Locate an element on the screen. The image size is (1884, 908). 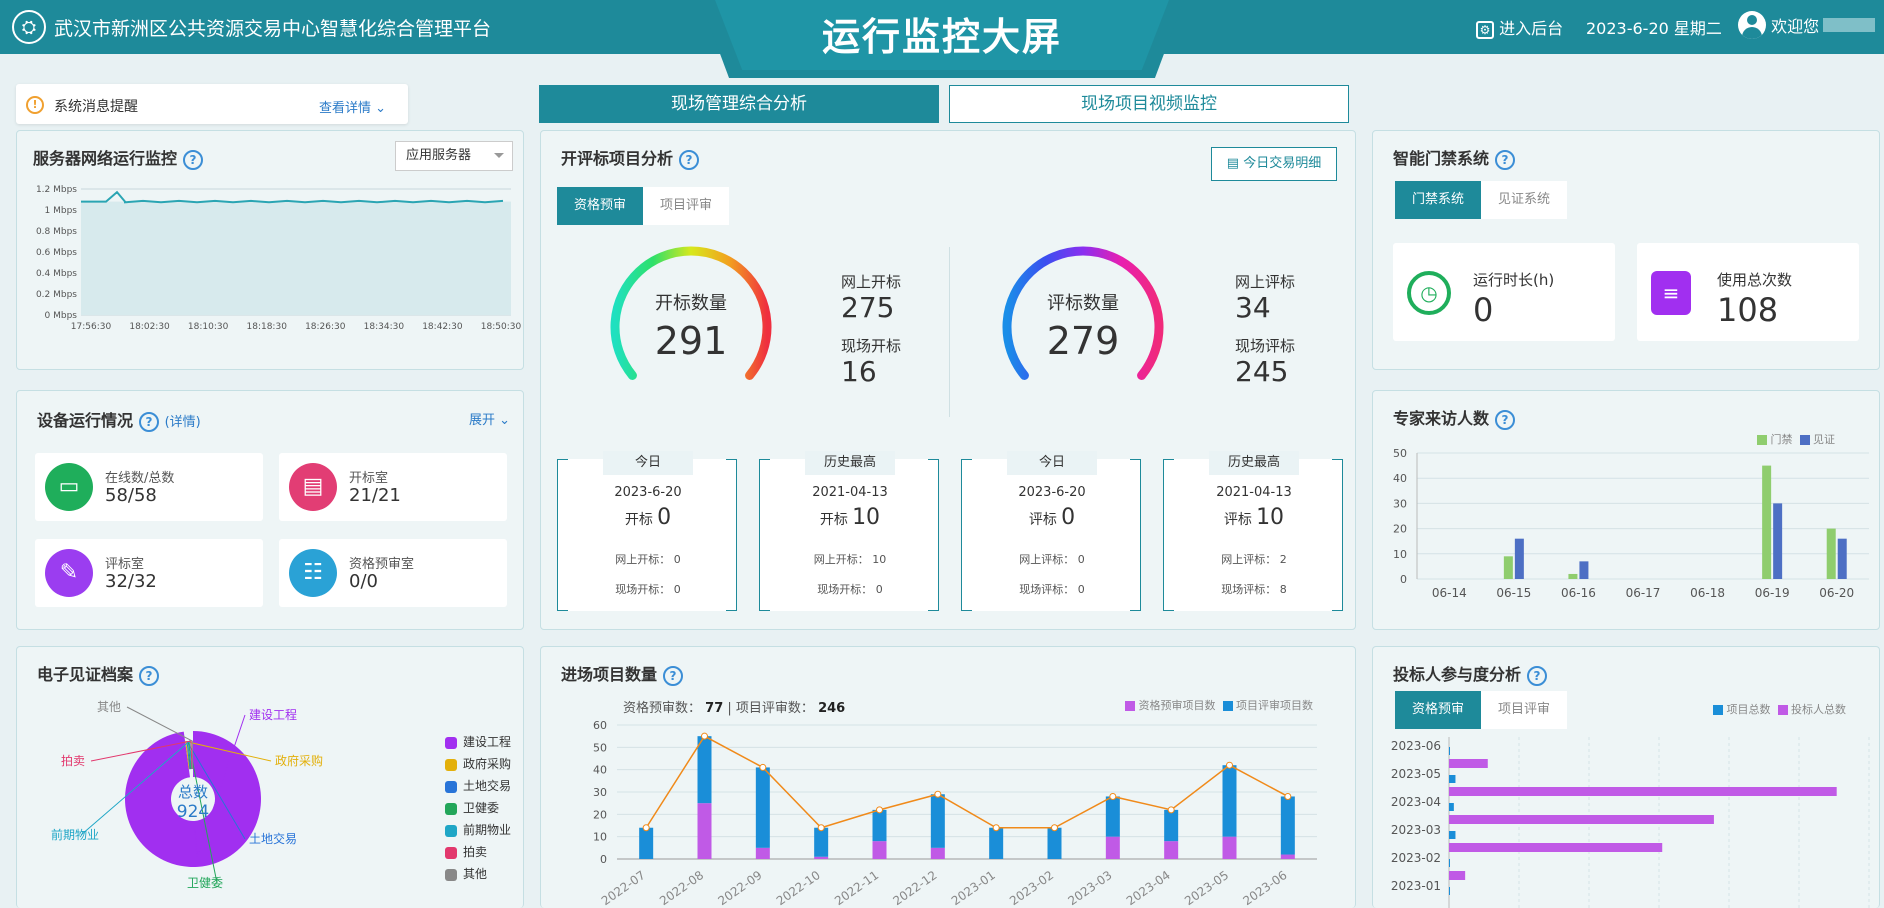
y-tick-label: 2023-04 is located at coordinates (1416, 802).